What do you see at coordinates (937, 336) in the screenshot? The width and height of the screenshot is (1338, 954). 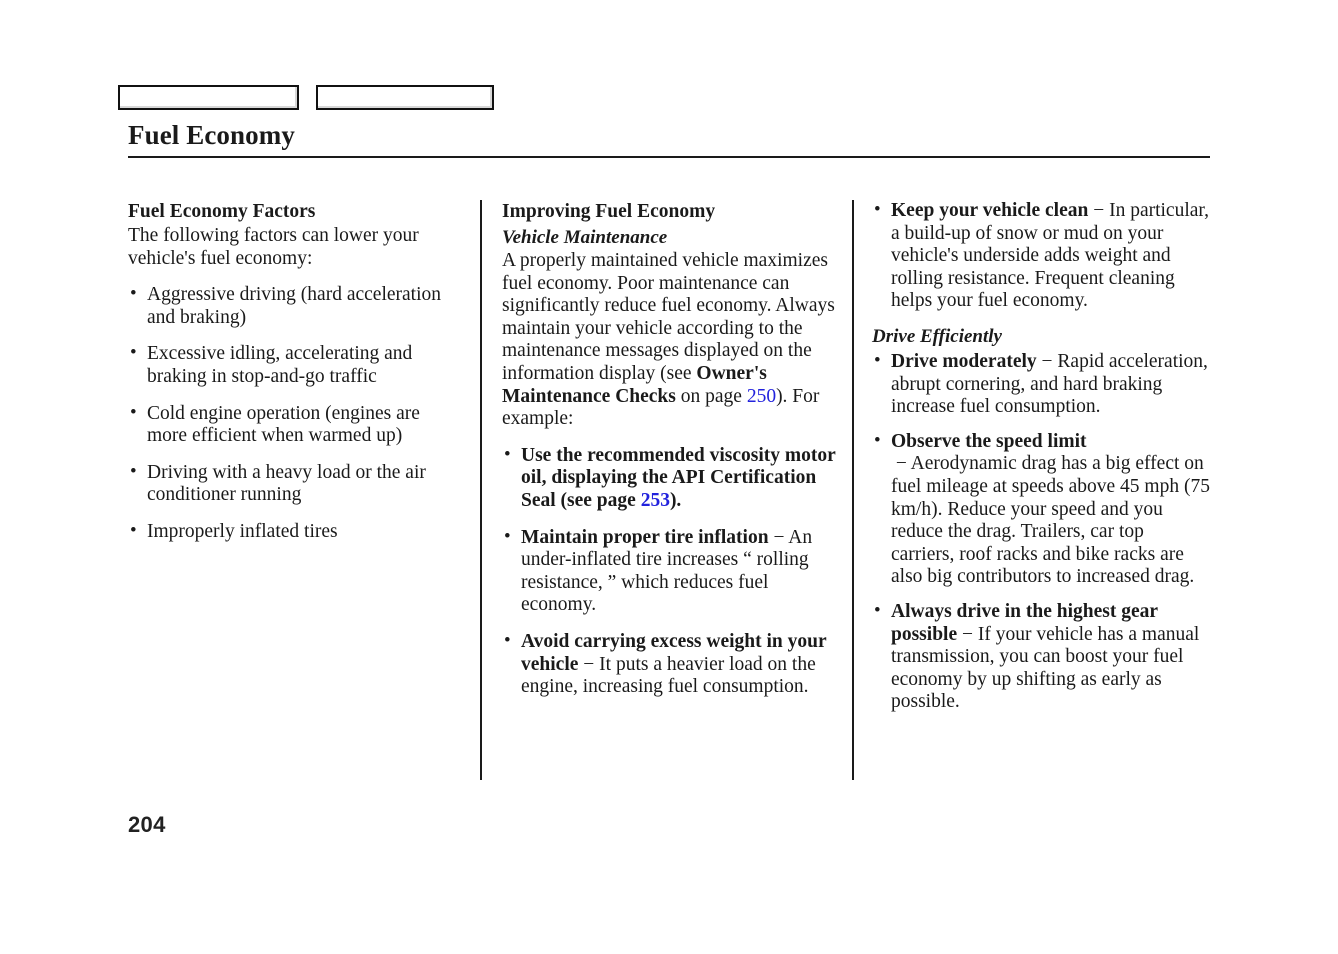 I see `subheading-drive-efficiently: Drive Efficiently` at bounding box center [937, 336].